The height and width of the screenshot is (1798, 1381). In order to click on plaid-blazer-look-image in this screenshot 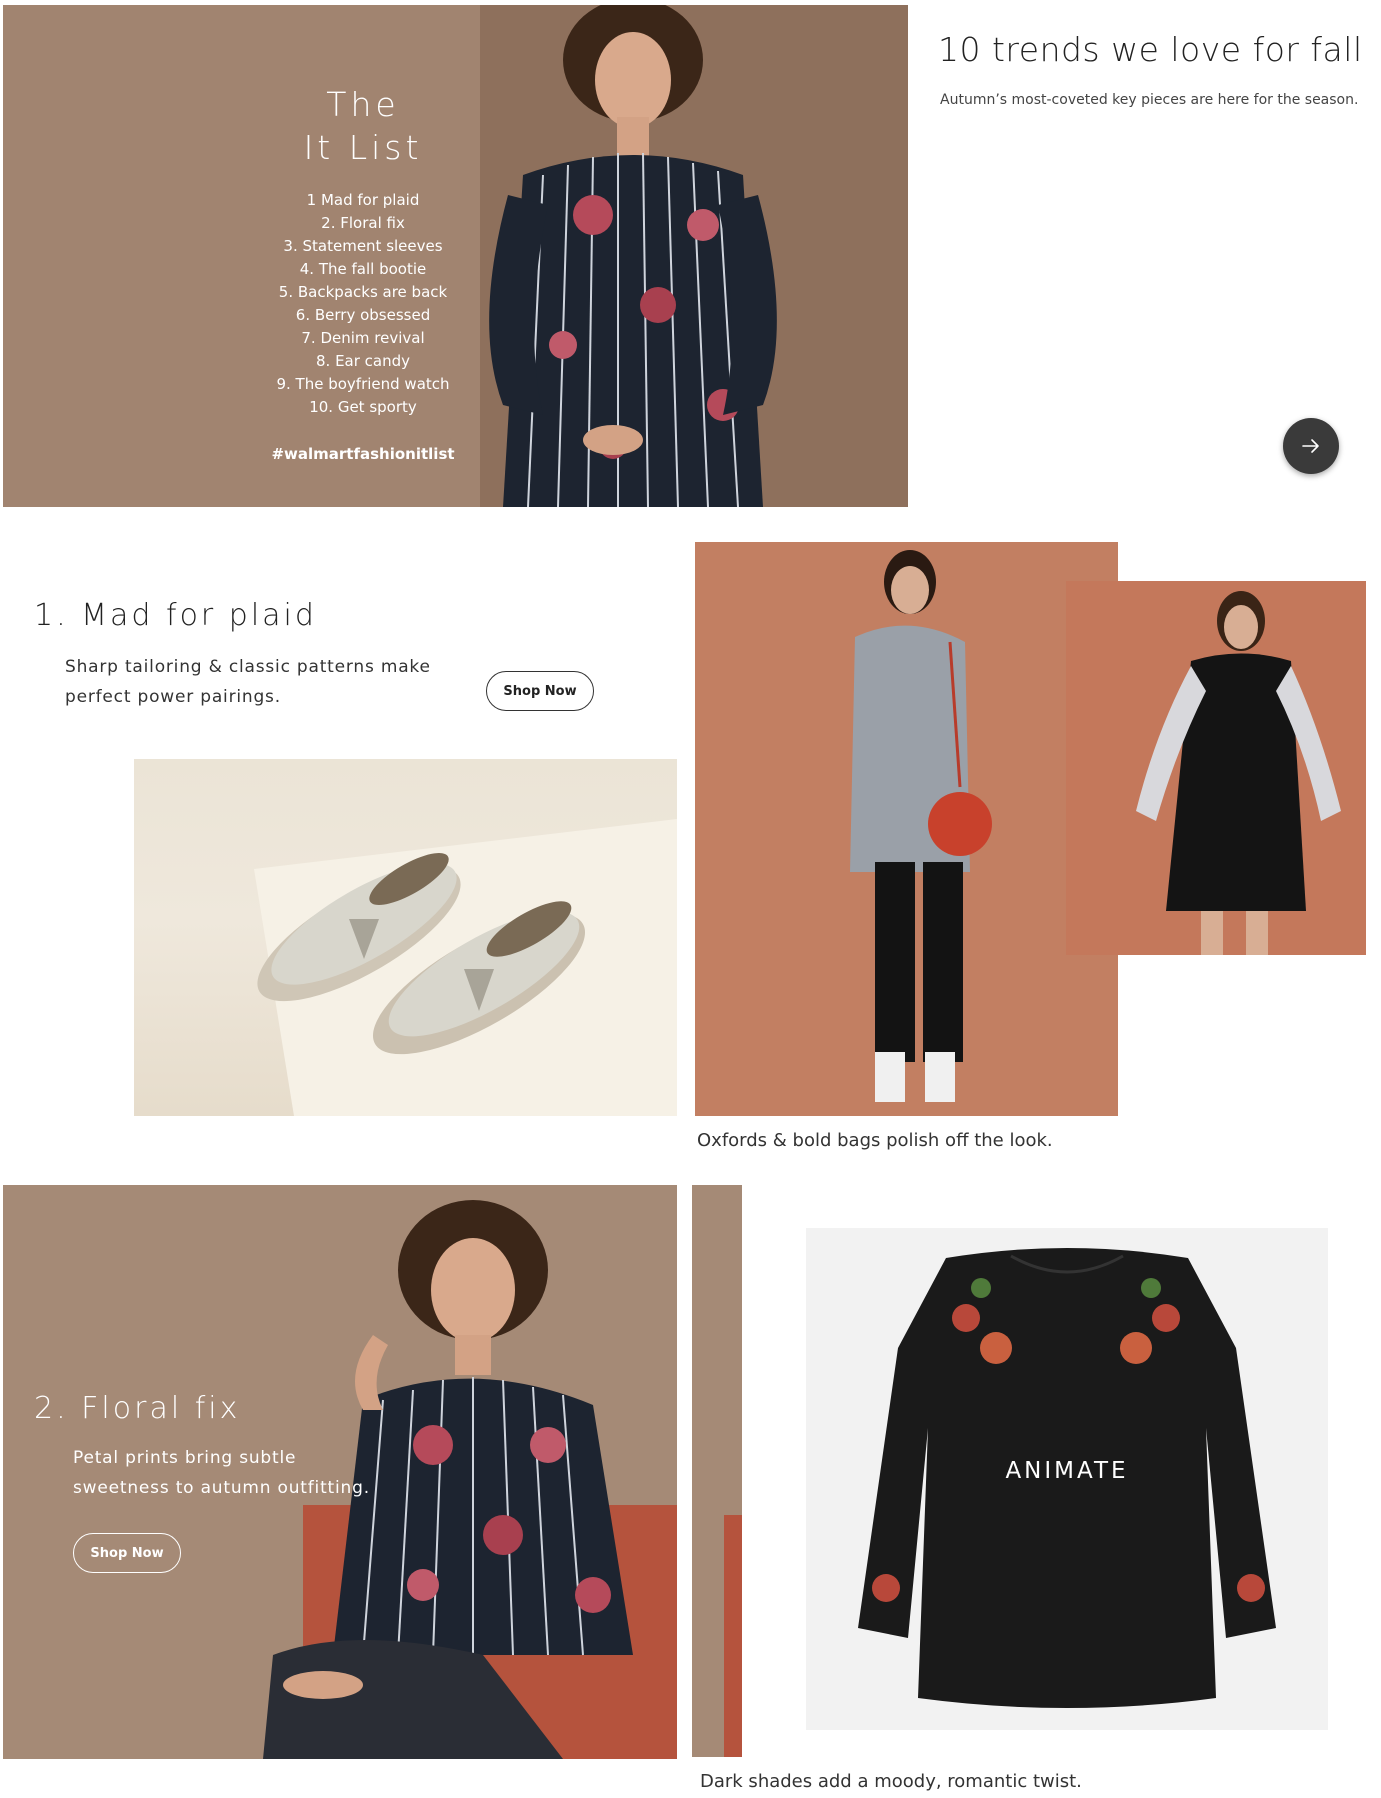, I will do `click(906, 829)`.